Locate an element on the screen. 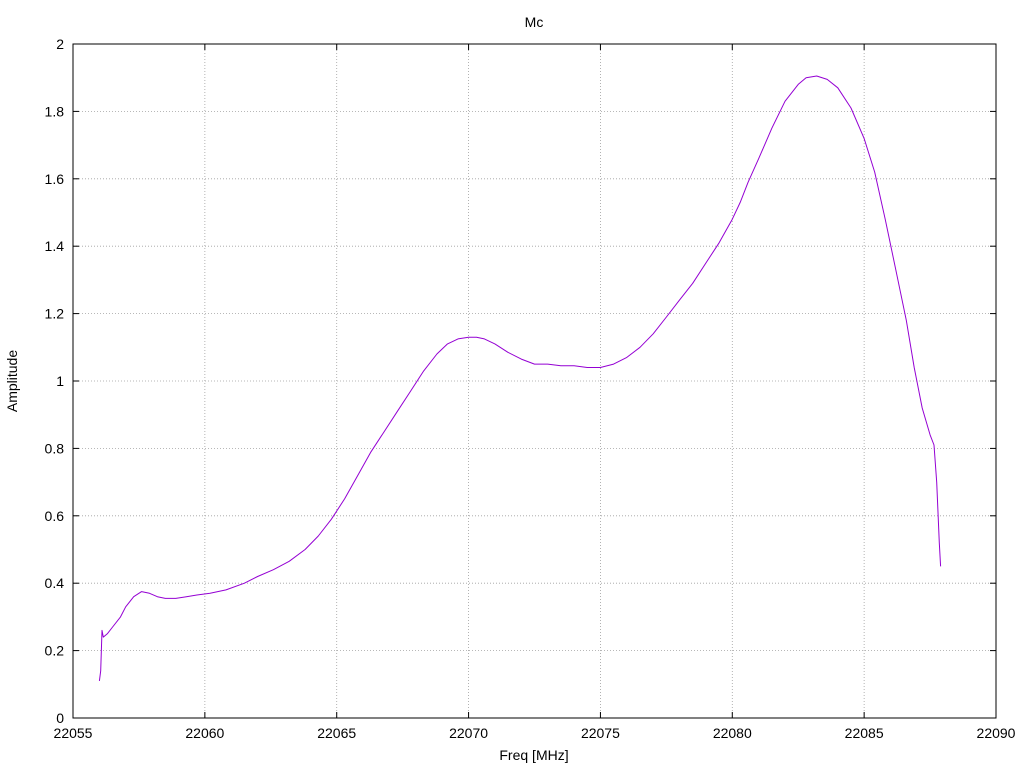  x-axis-label: Freq [MHz] is located at coordinates (533, 755).